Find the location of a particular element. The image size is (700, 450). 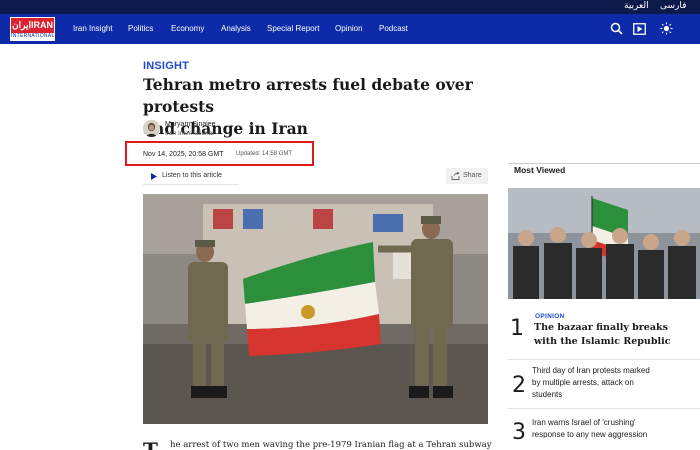

share-button: Share is located at coordinates (467, 176).